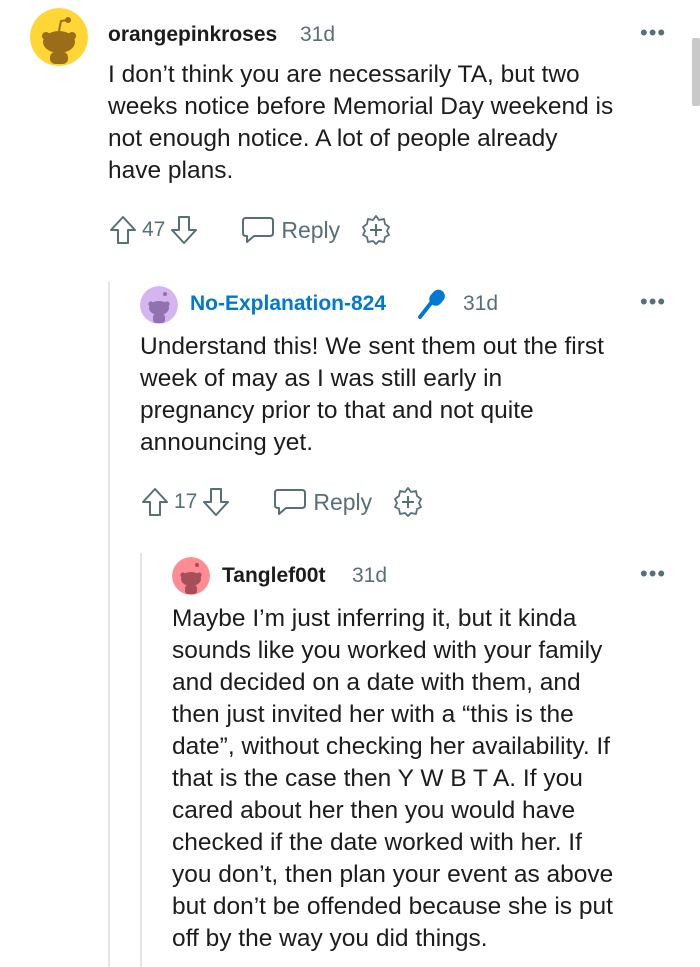 The image size is (700, 967). Describe the element at coordinates (387, 650) in the screenshot. I see `comment-line: sounds like you worked with your family` at that location.